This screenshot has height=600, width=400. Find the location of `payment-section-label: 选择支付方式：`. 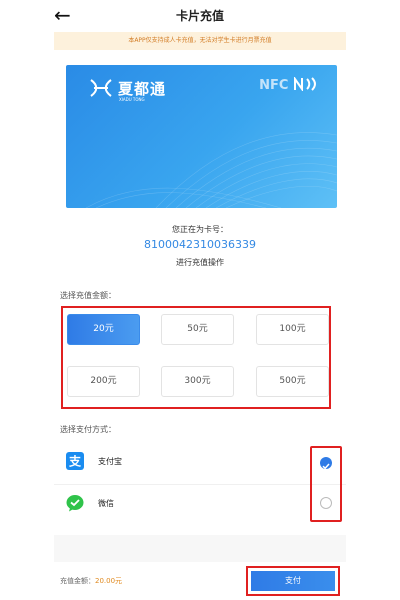

payment-section-label: 选择支付方式： is located at coordinates (88, 429).